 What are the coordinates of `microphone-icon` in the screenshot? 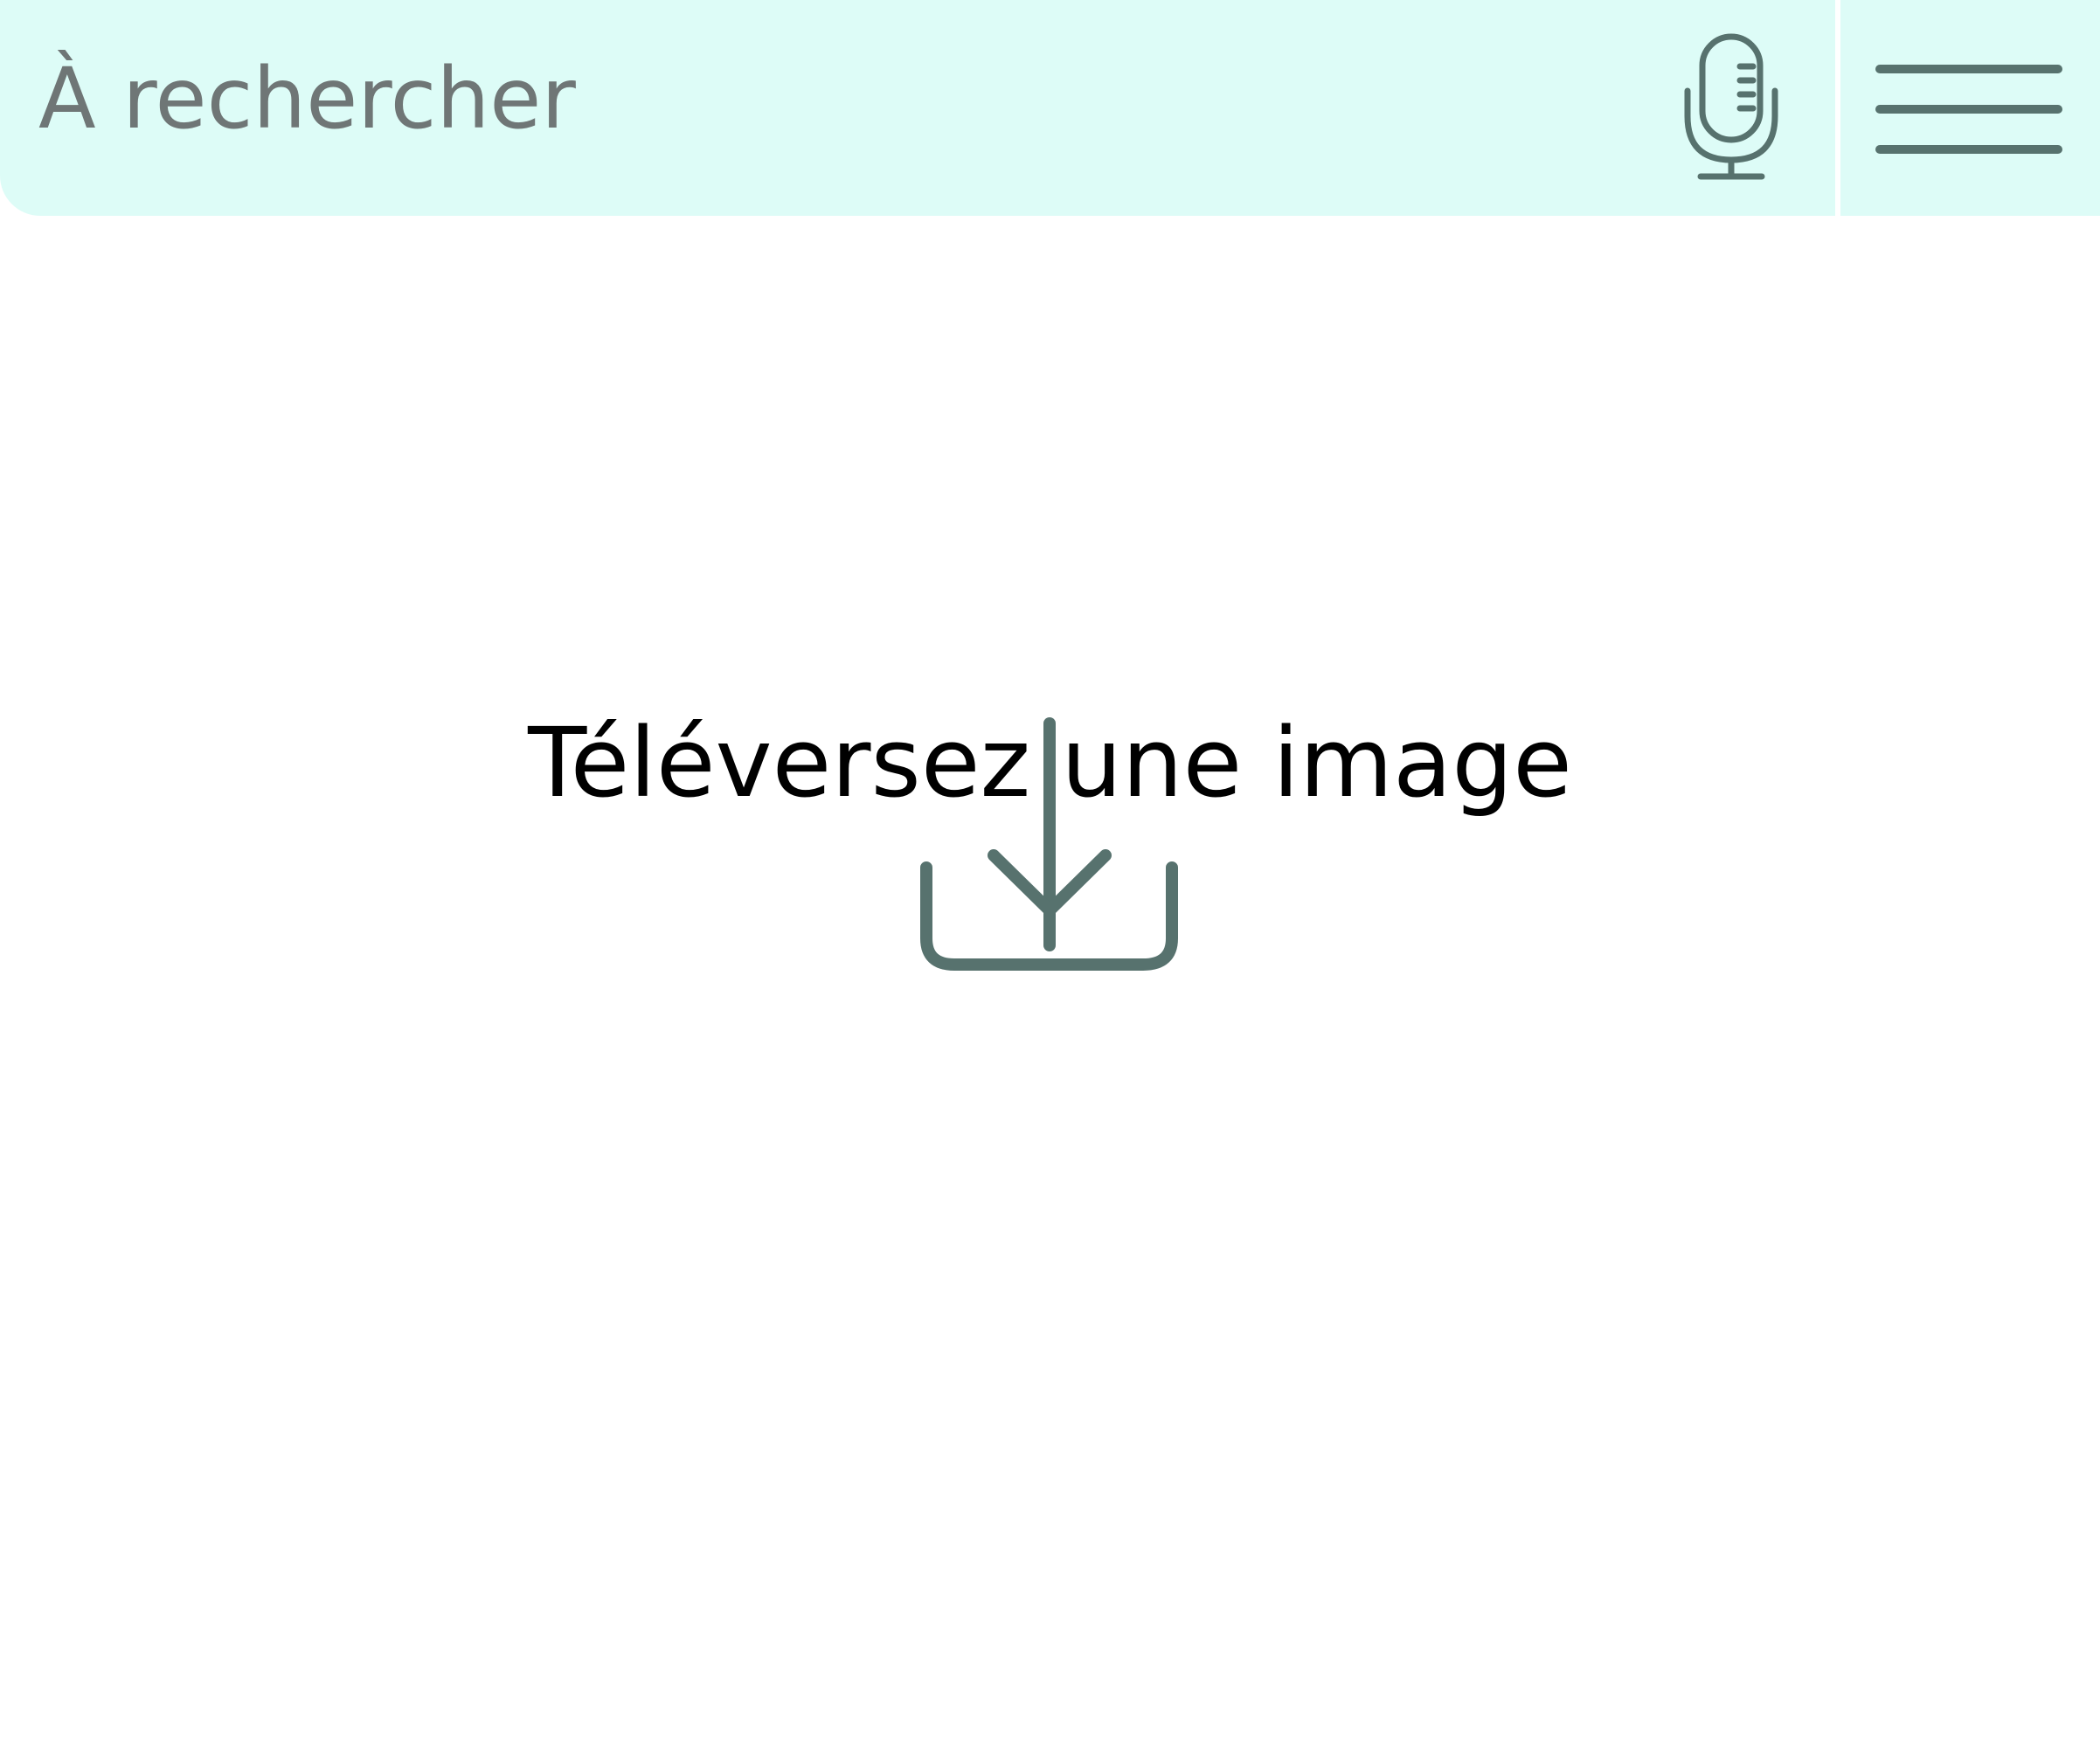 It's located at (1731, 106).